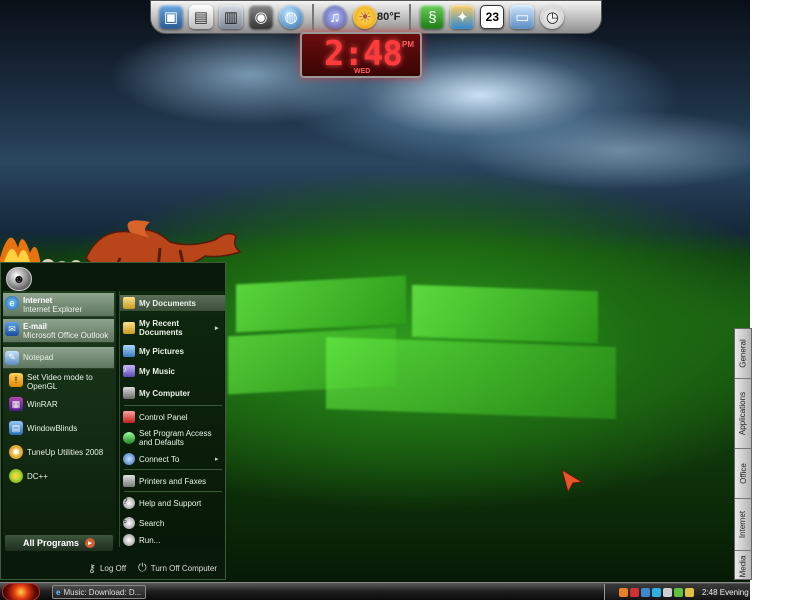 The width and height of the screenshot is (800, 600). I want to click on pinned-email-title: E-mail, so click(35, 326).